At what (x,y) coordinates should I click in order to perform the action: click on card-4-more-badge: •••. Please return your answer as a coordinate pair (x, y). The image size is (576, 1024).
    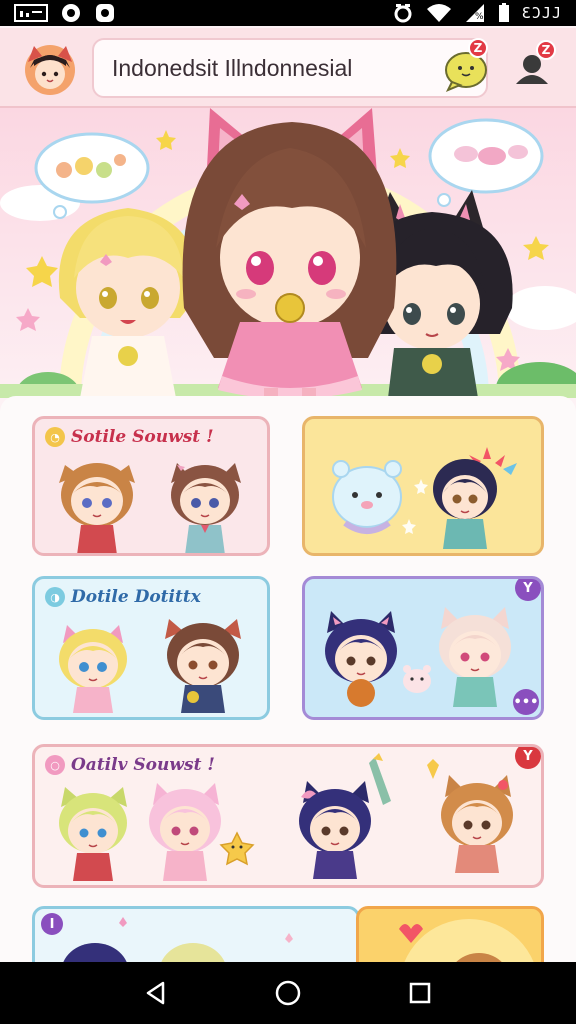
    Looking at the image, I should click on (526, 702).